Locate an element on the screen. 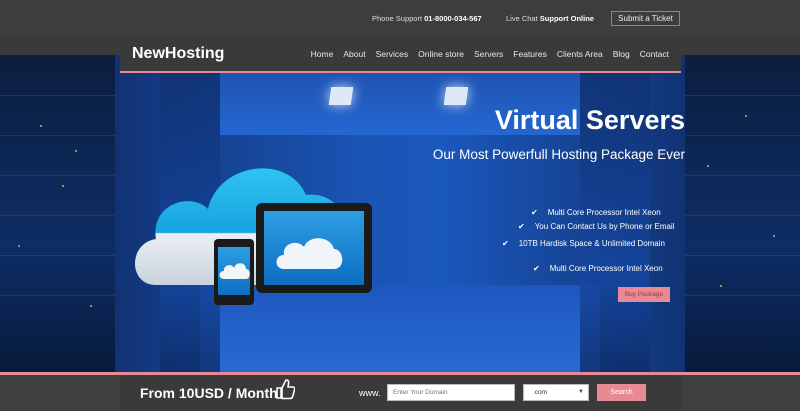 The image size is (800, 411). nav-item-about: About is located at coordinates (354, 54).